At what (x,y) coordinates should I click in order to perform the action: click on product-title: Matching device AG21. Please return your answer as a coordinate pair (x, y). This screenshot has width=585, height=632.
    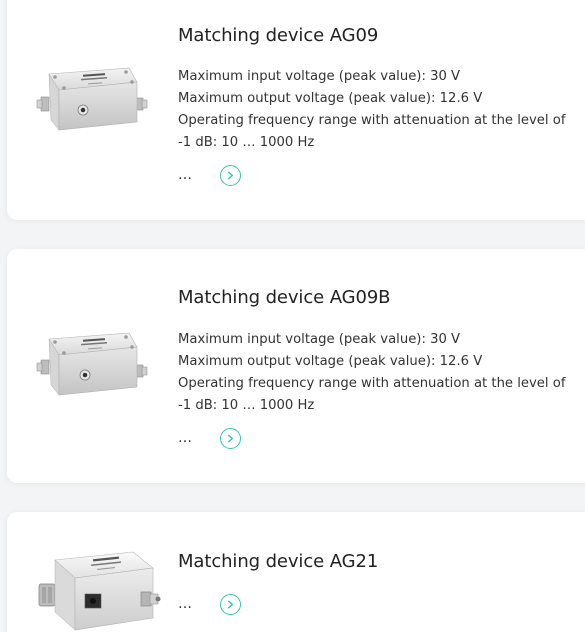
    Looking at the image, I should click on (278, 561).